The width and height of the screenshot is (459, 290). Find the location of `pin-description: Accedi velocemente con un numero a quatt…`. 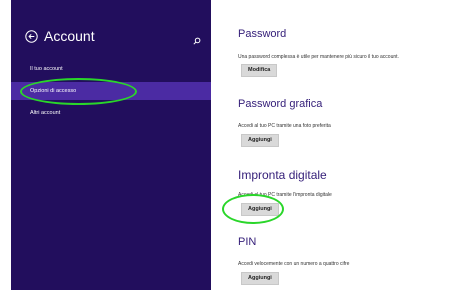

pin-description: Accedi velocemente con un numero a quatt… is located at coordinates (294, 264).